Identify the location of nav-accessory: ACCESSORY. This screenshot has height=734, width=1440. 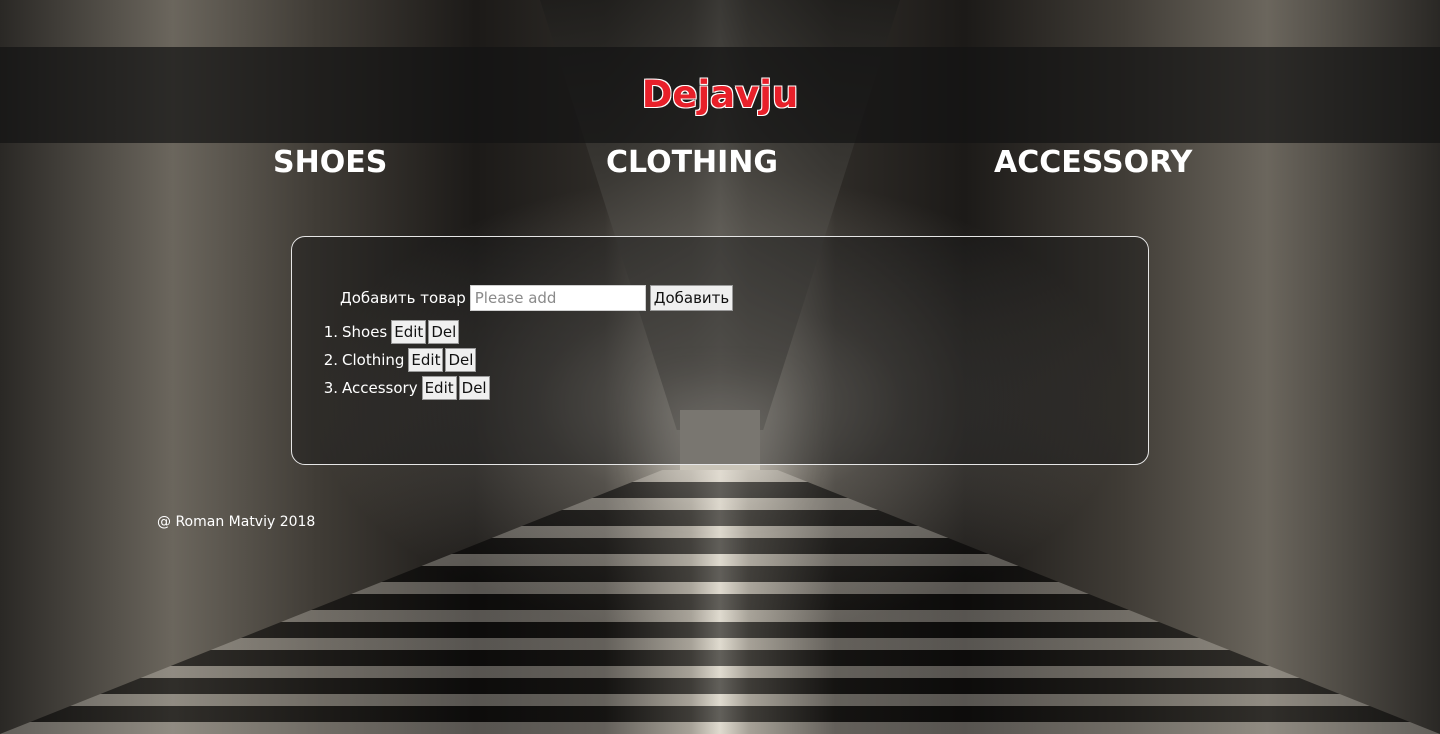
(1093, 163).